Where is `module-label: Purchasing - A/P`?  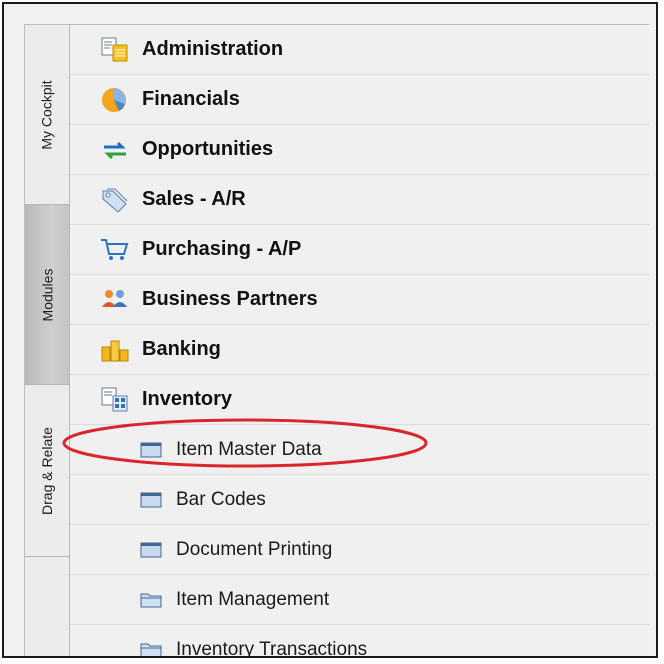
module-label: Purchasing - A/P is located at coordinates (222, 249).